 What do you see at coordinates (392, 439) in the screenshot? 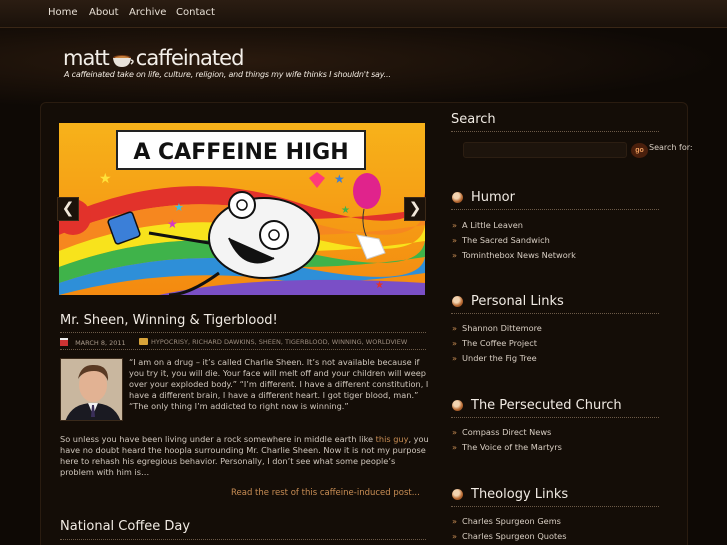
I see `this-guy-link: this guy` at bounding box center [392, 439].